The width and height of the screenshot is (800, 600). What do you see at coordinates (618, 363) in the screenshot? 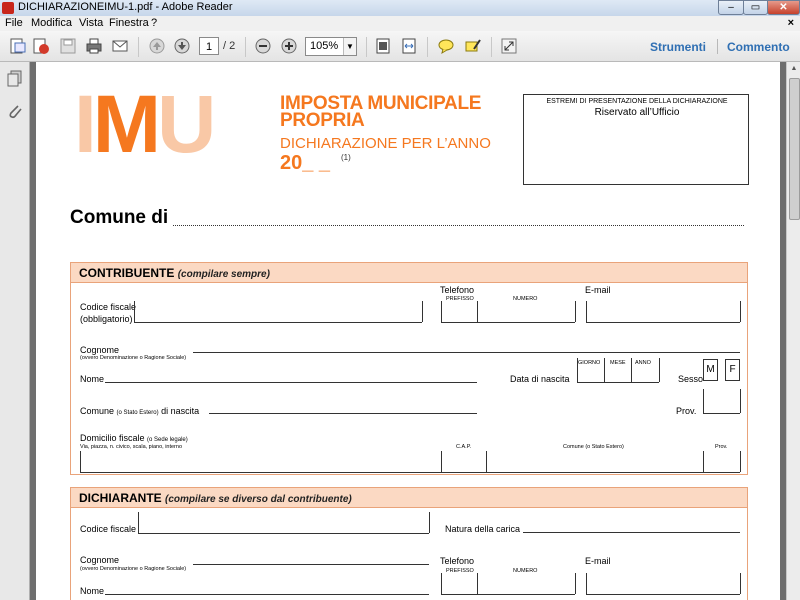
I see `mese-label: MESE` at bounding box center [618, 363].